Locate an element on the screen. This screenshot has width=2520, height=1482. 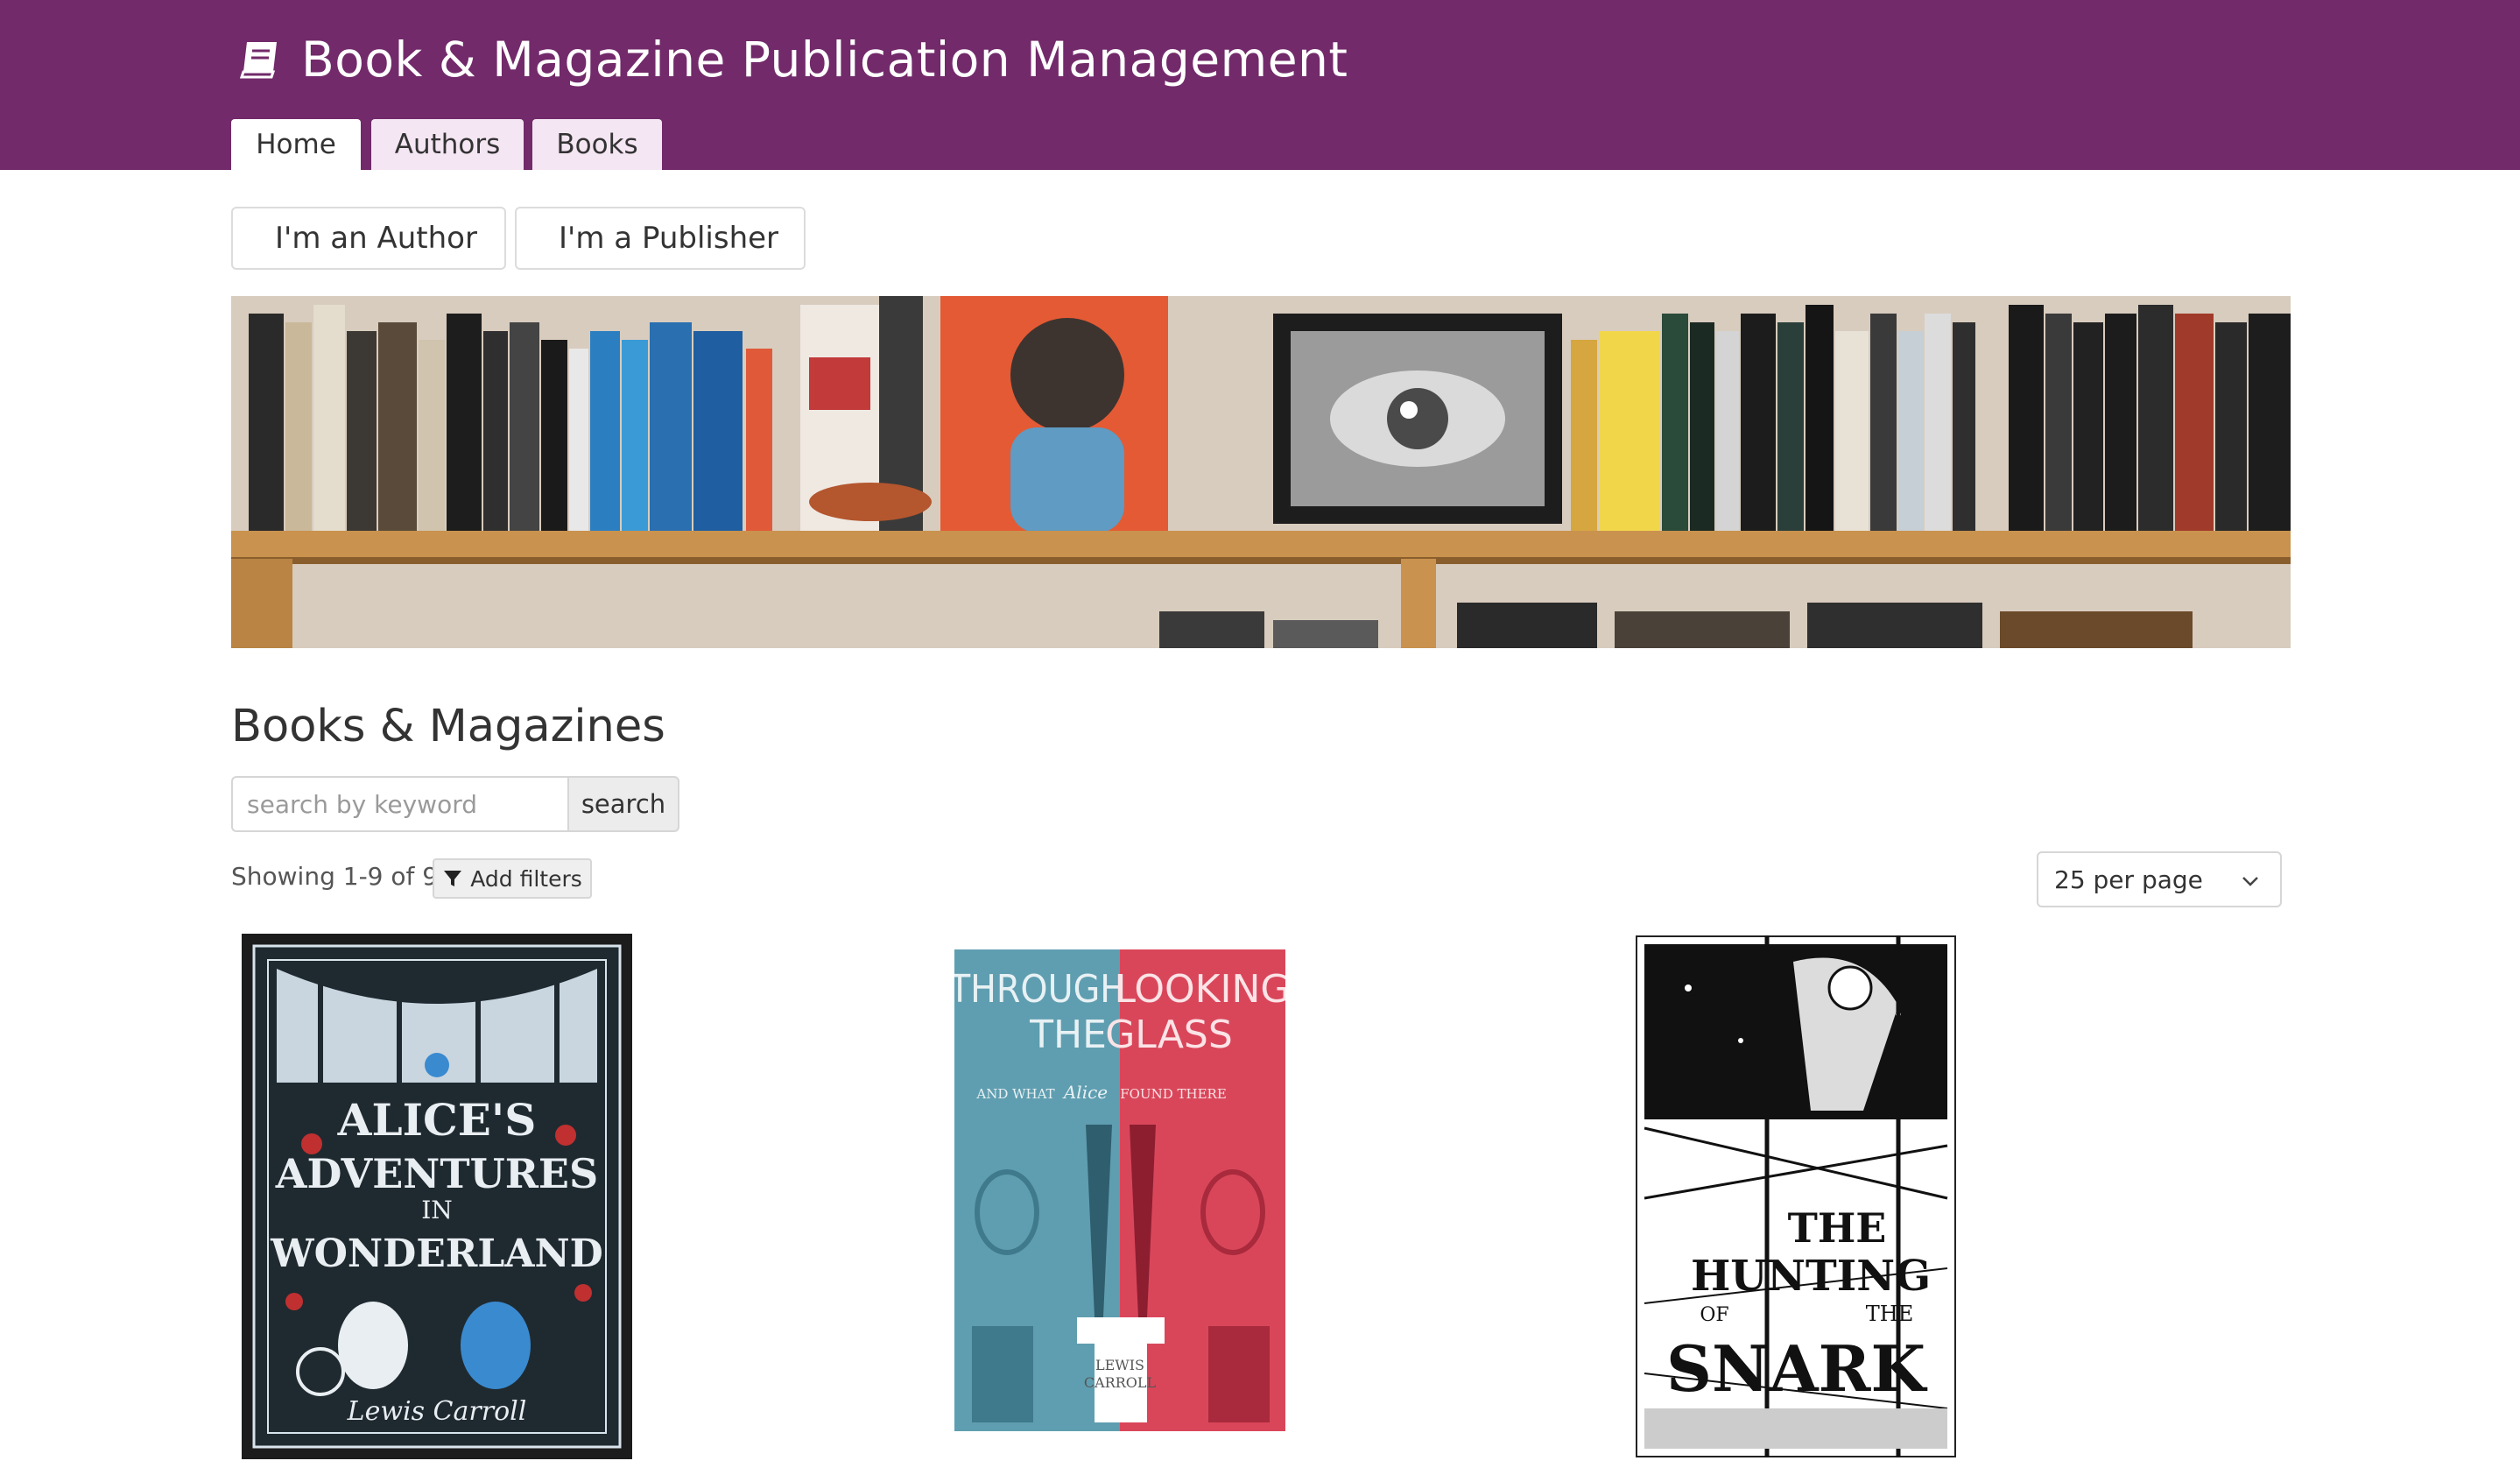
tab-authors-label: Authors is located at coordinates (447, 144).